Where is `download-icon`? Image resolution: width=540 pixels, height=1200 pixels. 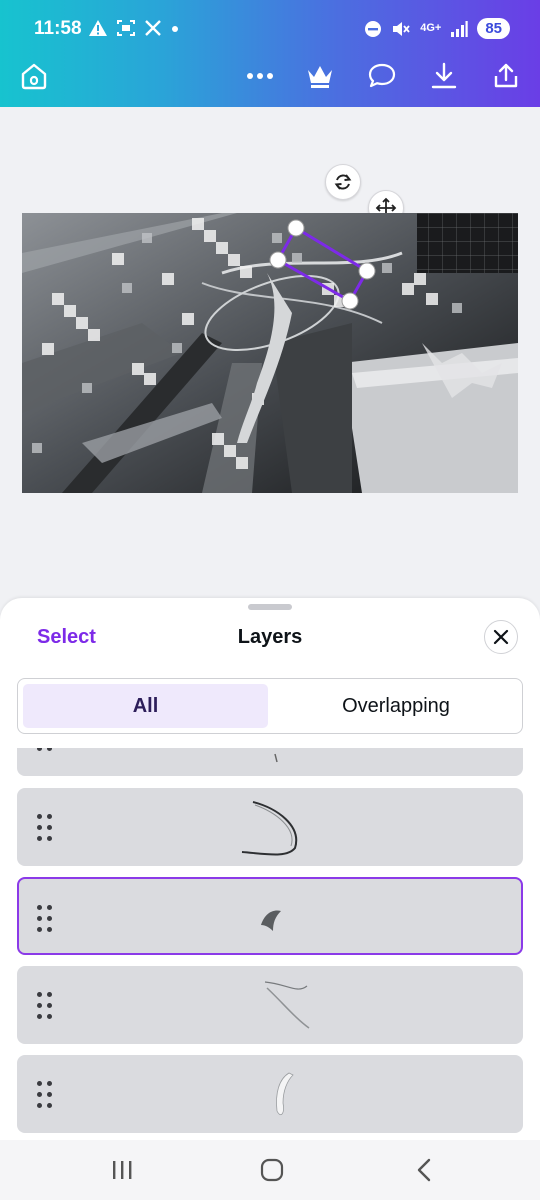
download-icon is located at coordinates (444, 75).